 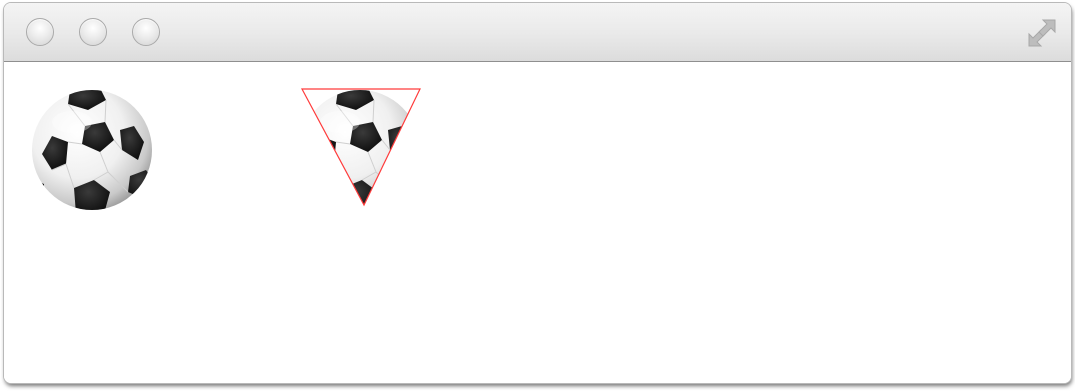 What do you see at coordinates (40, 32) in the screenshot?
I see `close-button` at bounding box center [40, 32].